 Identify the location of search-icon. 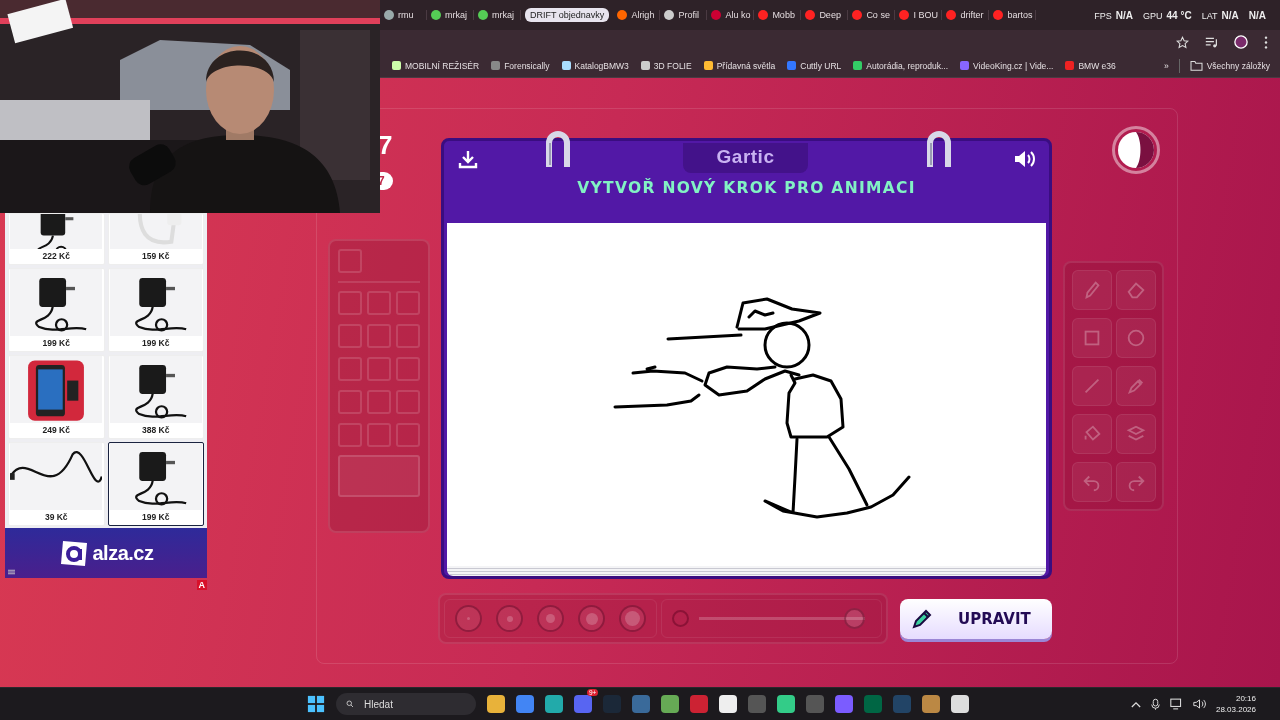
(350, 704).